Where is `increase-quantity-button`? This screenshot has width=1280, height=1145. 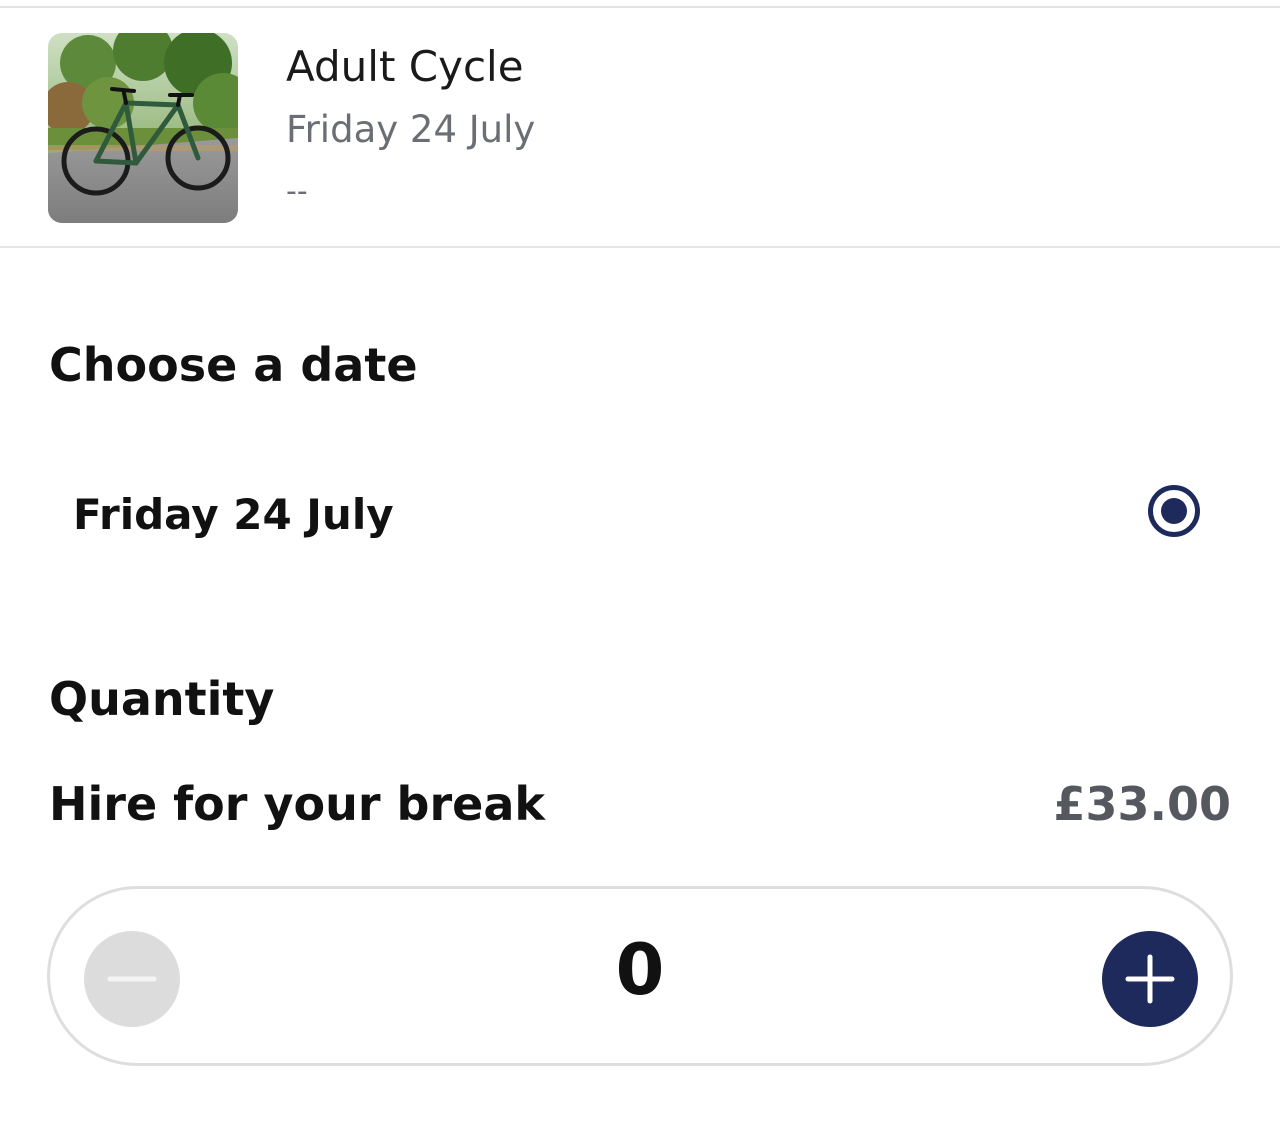
increase-quantity-button is located at coordinates (1150, 979).